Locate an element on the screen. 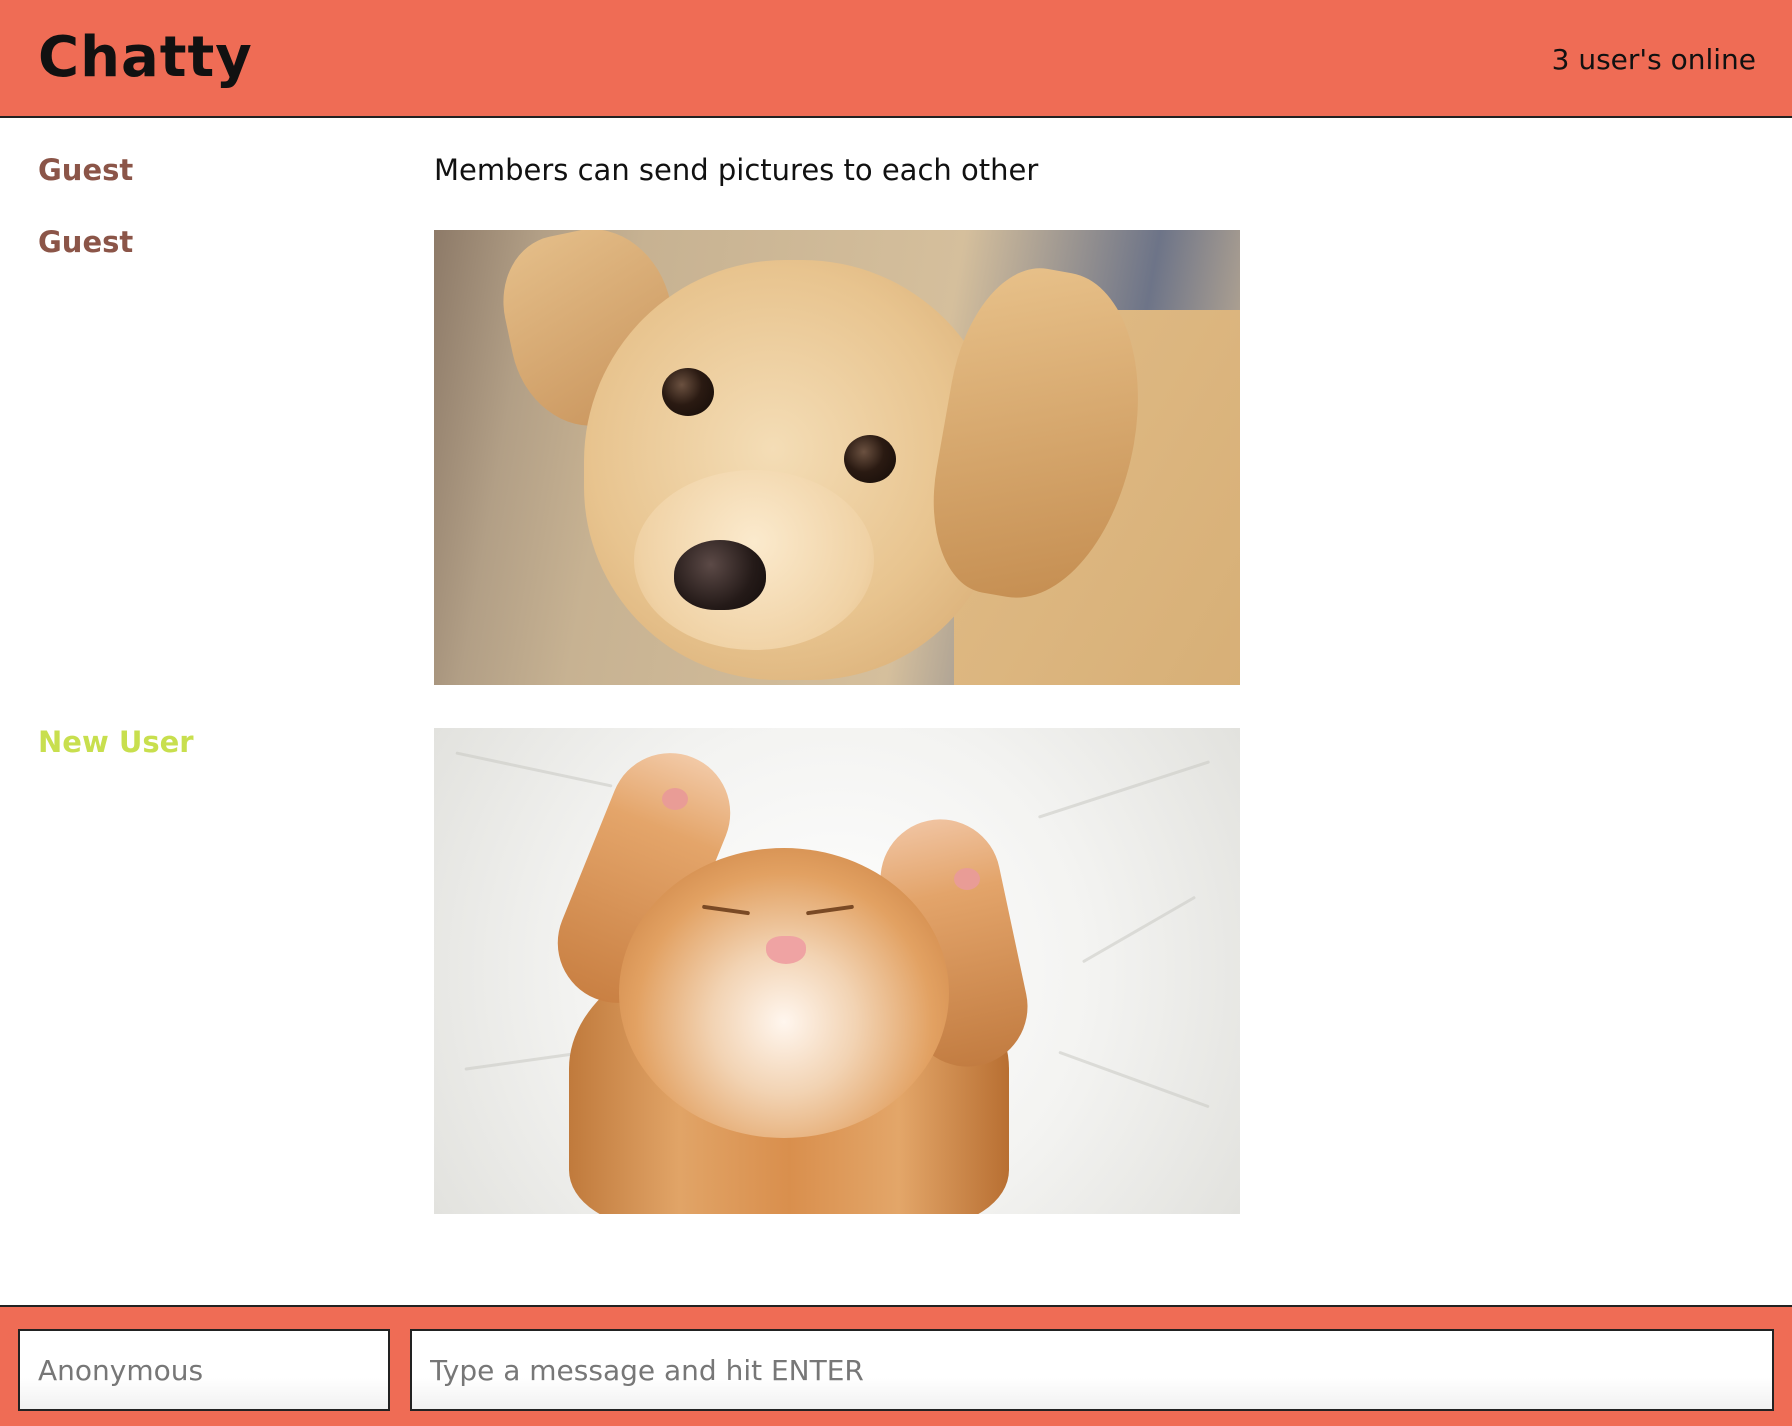  online-users-count: 3 user's online is located at coordinates (1653, 59).